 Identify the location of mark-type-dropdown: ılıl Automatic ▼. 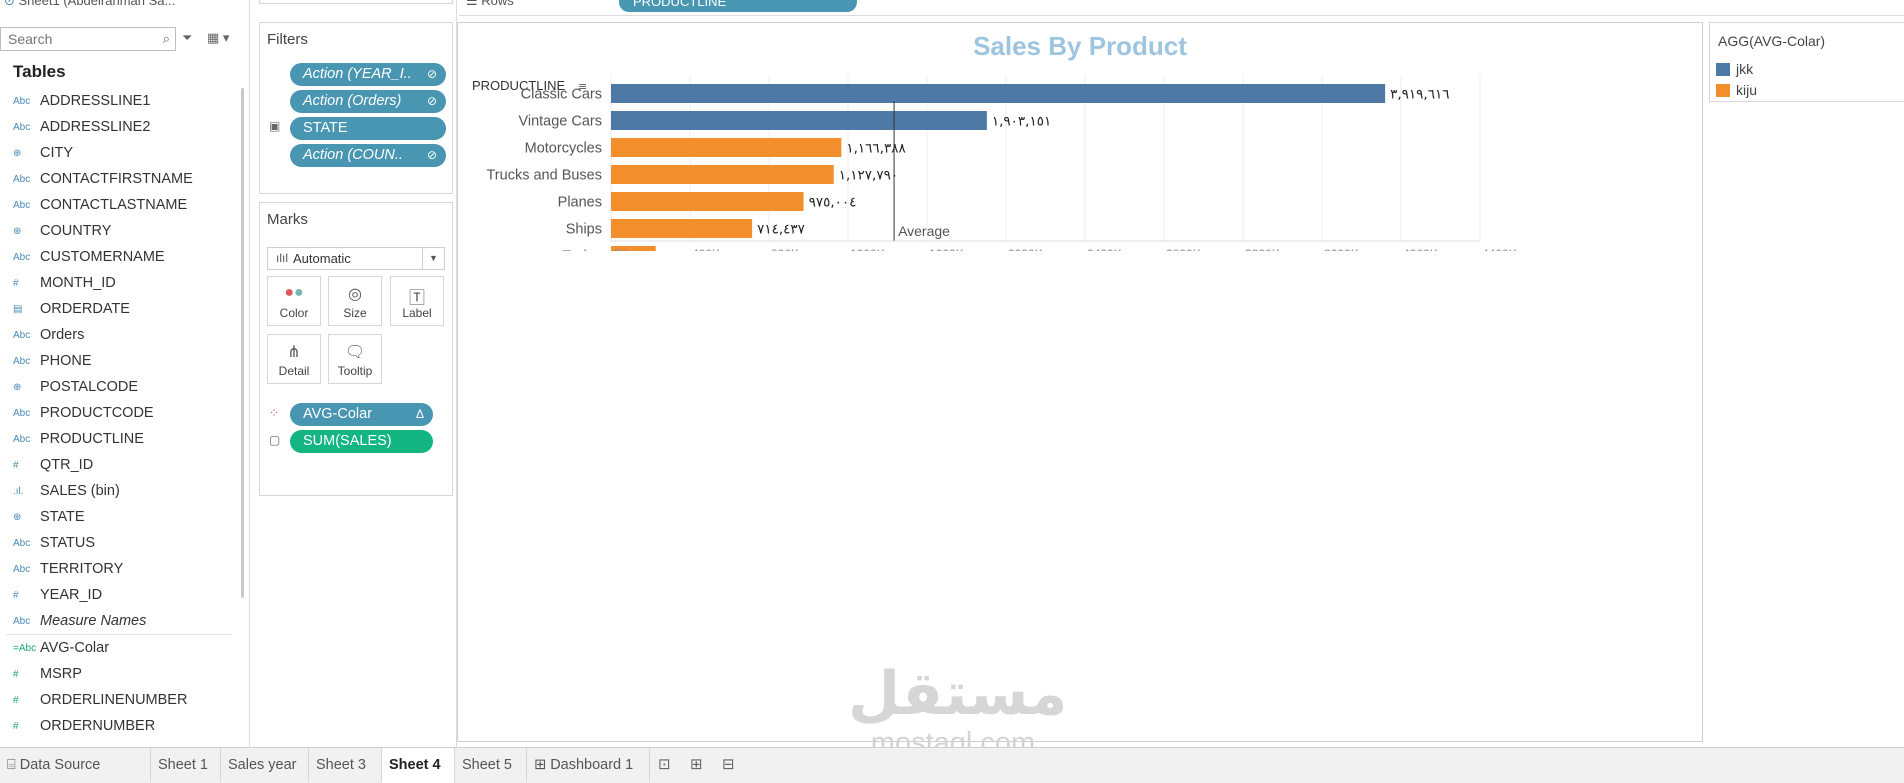
(356, 258).